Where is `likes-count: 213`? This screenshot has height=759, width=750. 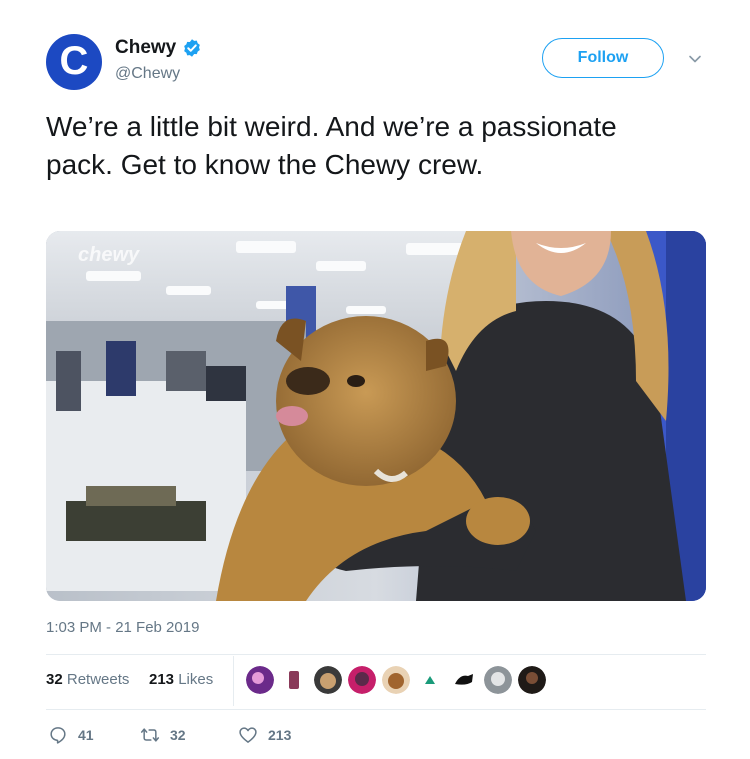 likes-count: 213 is located at coordinates (162, 679).